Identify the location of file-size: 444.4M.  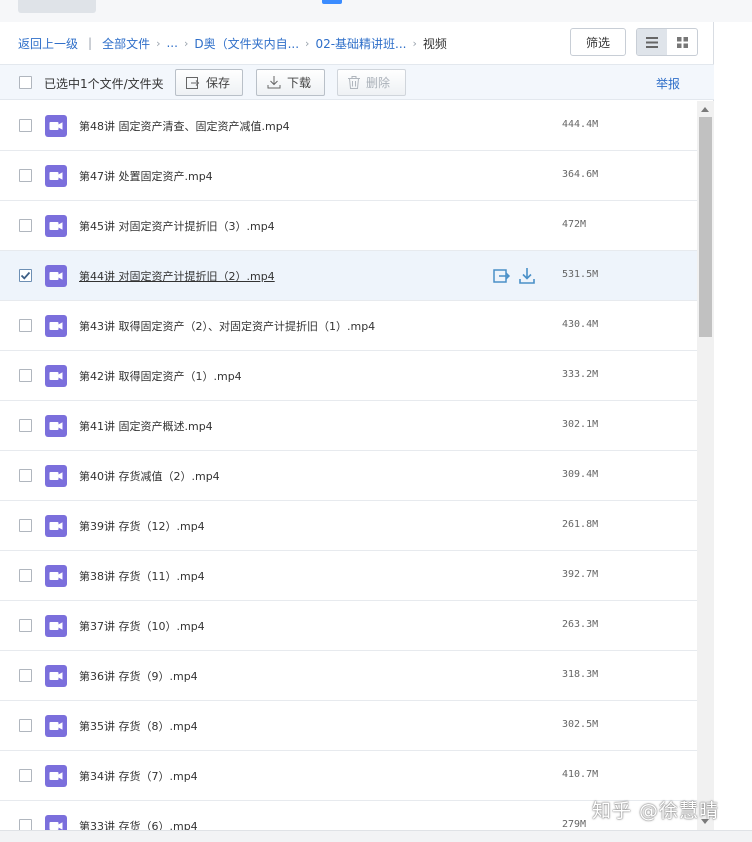
(580, 124).